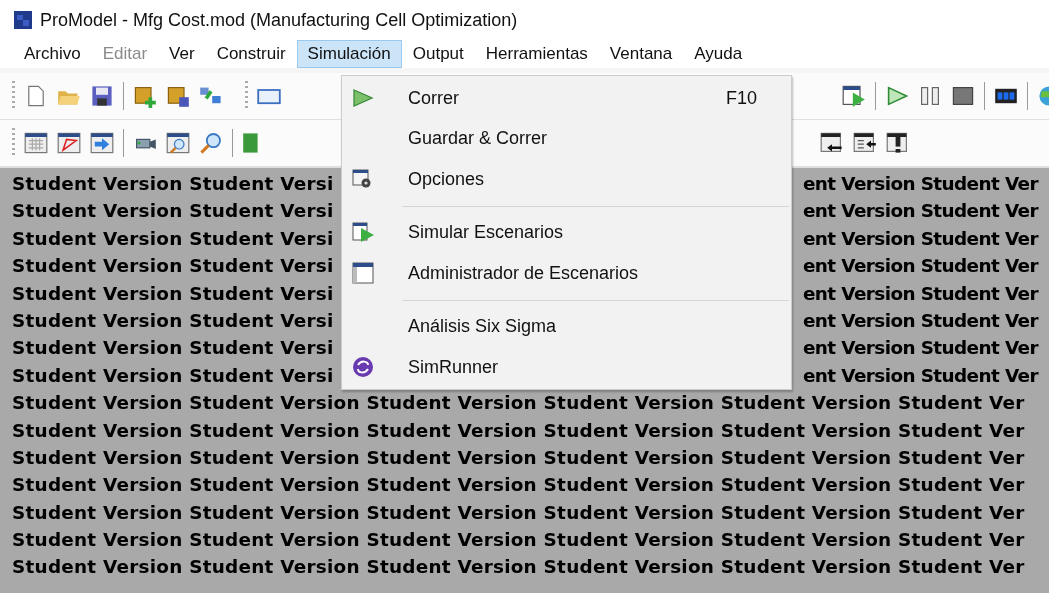 The width and height of the screenshot is (1049, 593). What do you see at coordinates (362, 179) in the screenshot?
I see `gear-window-icon` at bounding box center [362, 179].